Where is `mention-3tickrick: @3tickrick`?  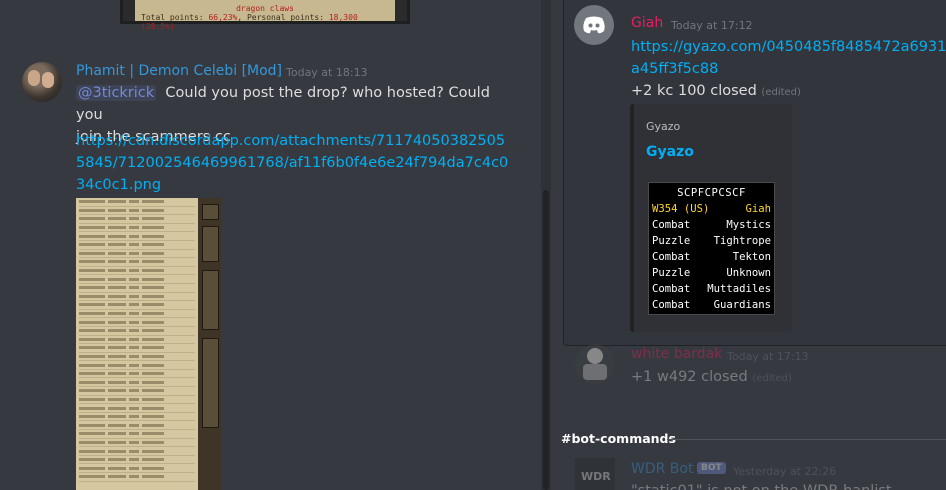 mention-3tickrick: @3tickrick is located at coordinates (116, 93).